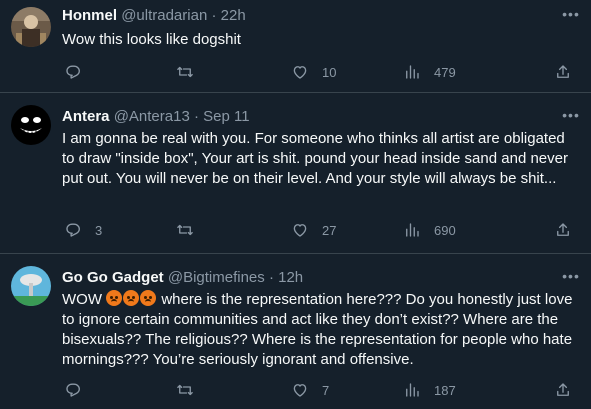  Describe the element at coordinates (445, 390) in the screenshot. I see `views-count: 187` at that location.